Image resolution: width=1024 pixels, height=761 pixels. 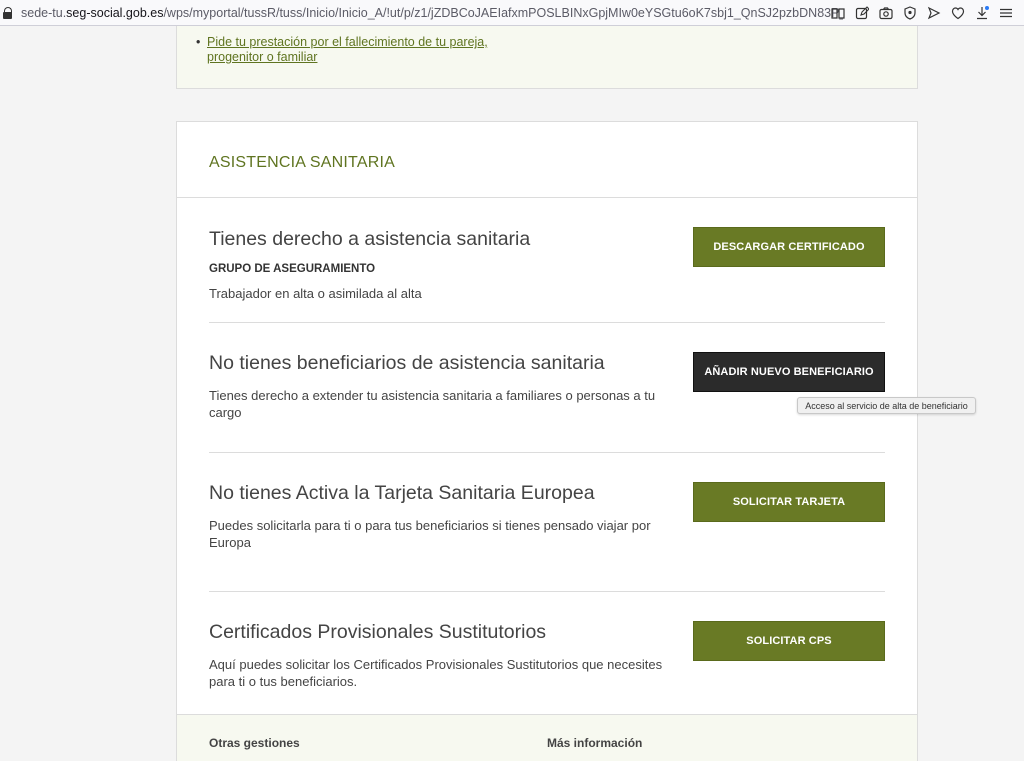 I want to click on shield-icon, so click(x=910, y=13).